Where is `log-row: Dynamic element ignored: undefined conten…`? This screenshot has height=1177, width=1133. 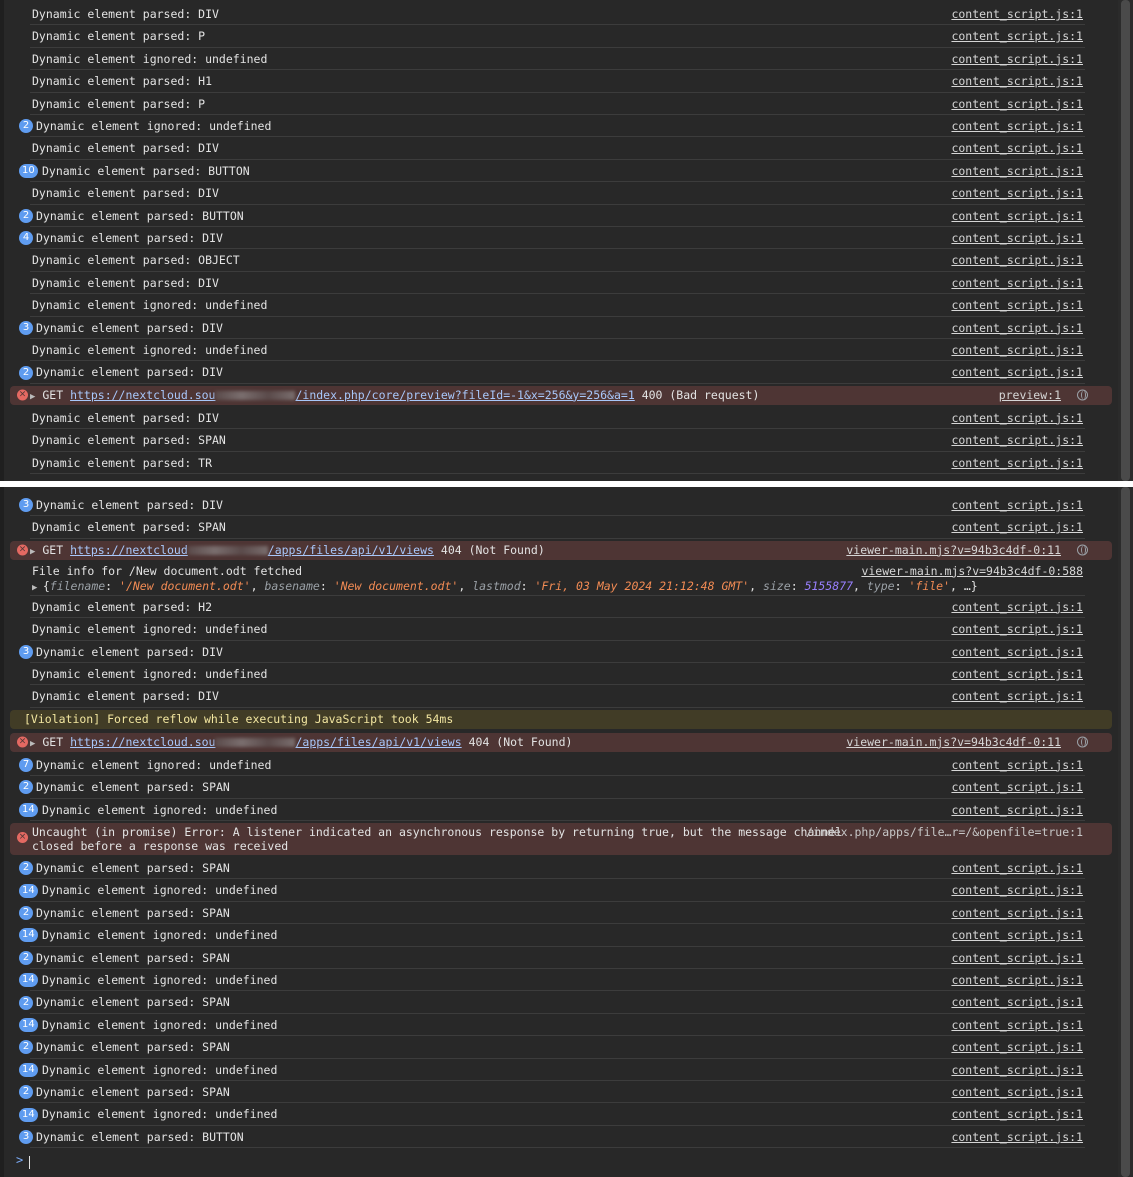
log-row: Dynamic element ignored: undefined conten… is located at coordinates (561, 59).